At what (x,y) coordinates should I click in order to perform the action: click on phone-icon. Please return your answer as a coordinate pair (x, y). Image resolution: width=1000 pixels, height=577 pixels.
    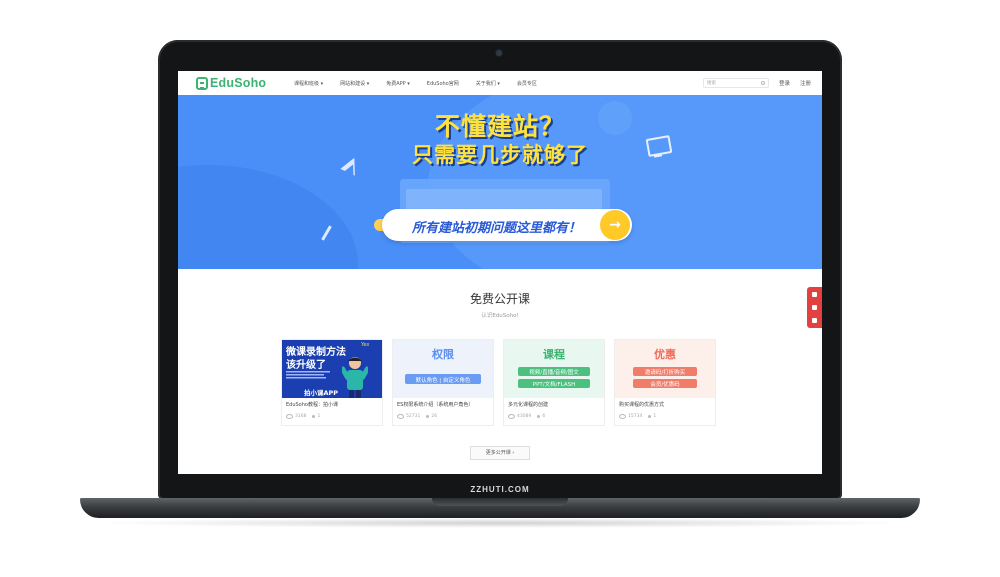
    Looking at the image, I should click on (814, 307).